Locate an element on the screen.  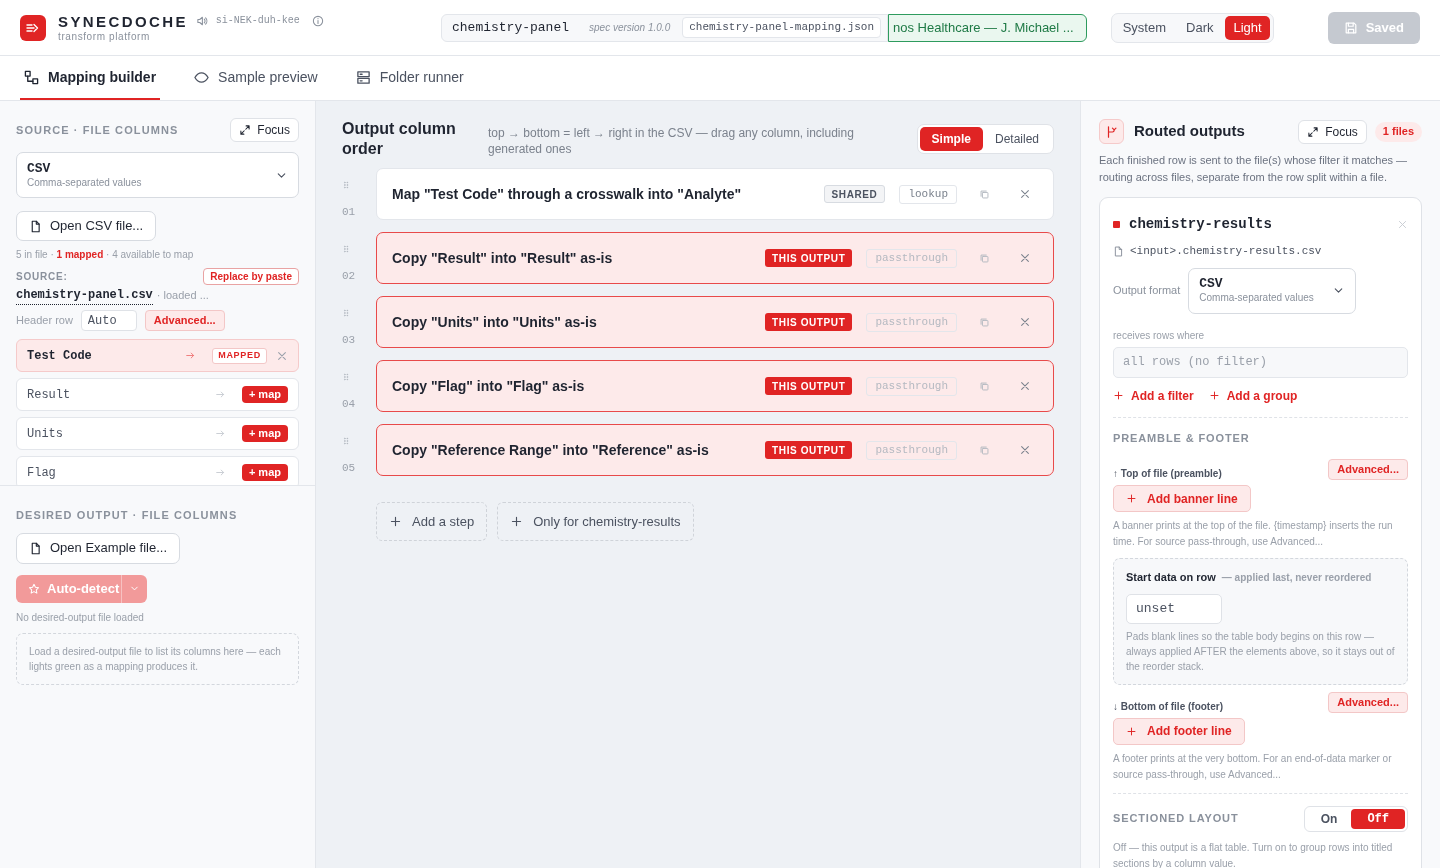
star-icon is located at coordinates (34, 588).